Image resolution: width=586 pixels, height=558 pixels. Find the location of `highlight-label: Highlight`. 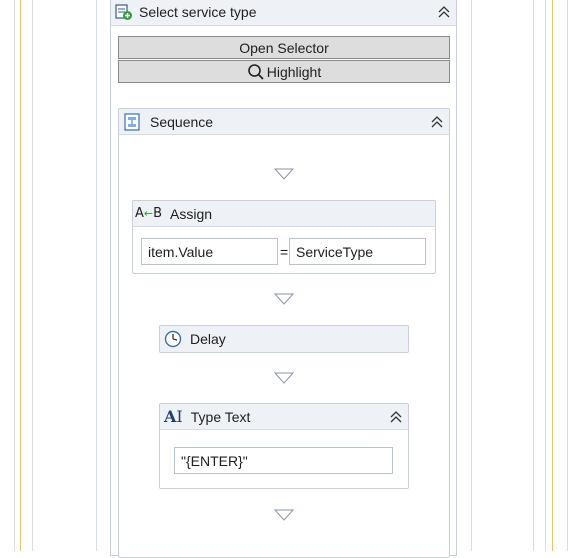

highlight-label: Highlight is located at coordinates (294, 71).